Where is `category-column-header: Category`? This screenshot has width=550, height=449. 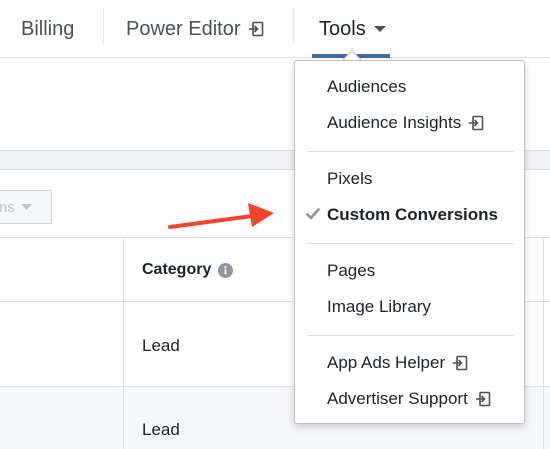
category-column-header: Category is located at coordinates (188, 270).